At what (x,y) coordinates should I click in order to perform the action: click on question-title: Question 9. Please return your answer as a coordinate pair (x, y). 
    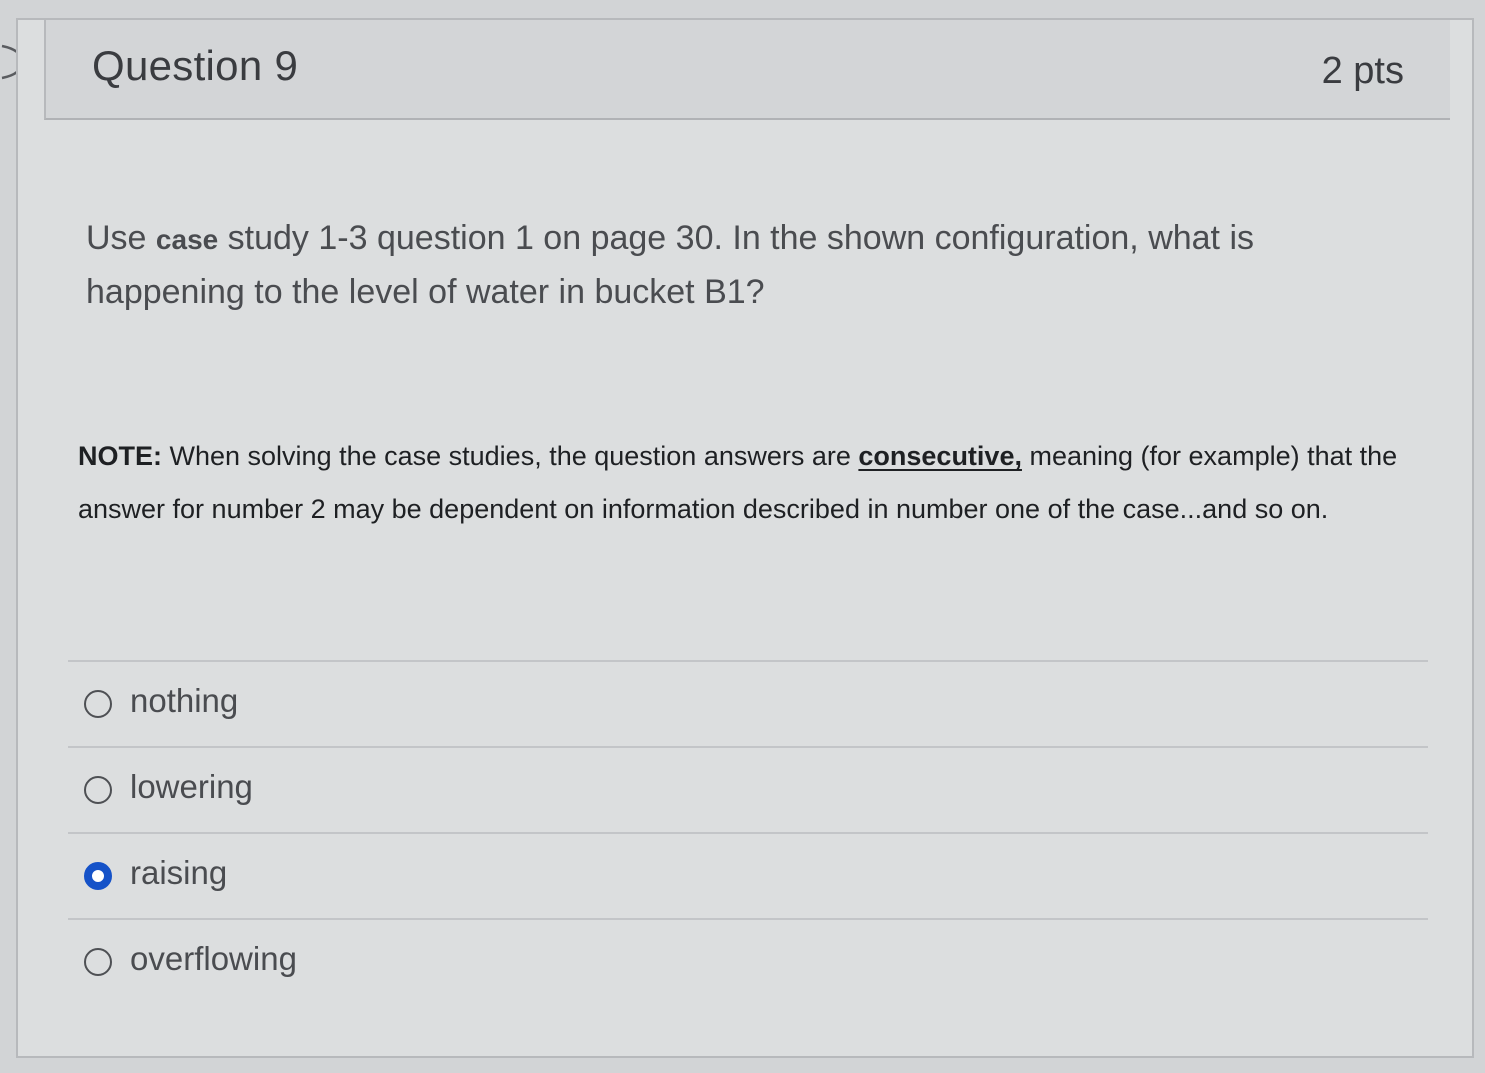
    Looking at the image, I should click on (195, 65).